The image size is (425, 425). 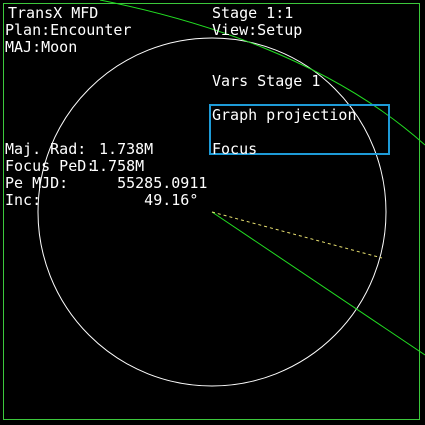 I want to click on readout-focus-ped: Focus PeD:1.758M, so click(x=74, y=166).